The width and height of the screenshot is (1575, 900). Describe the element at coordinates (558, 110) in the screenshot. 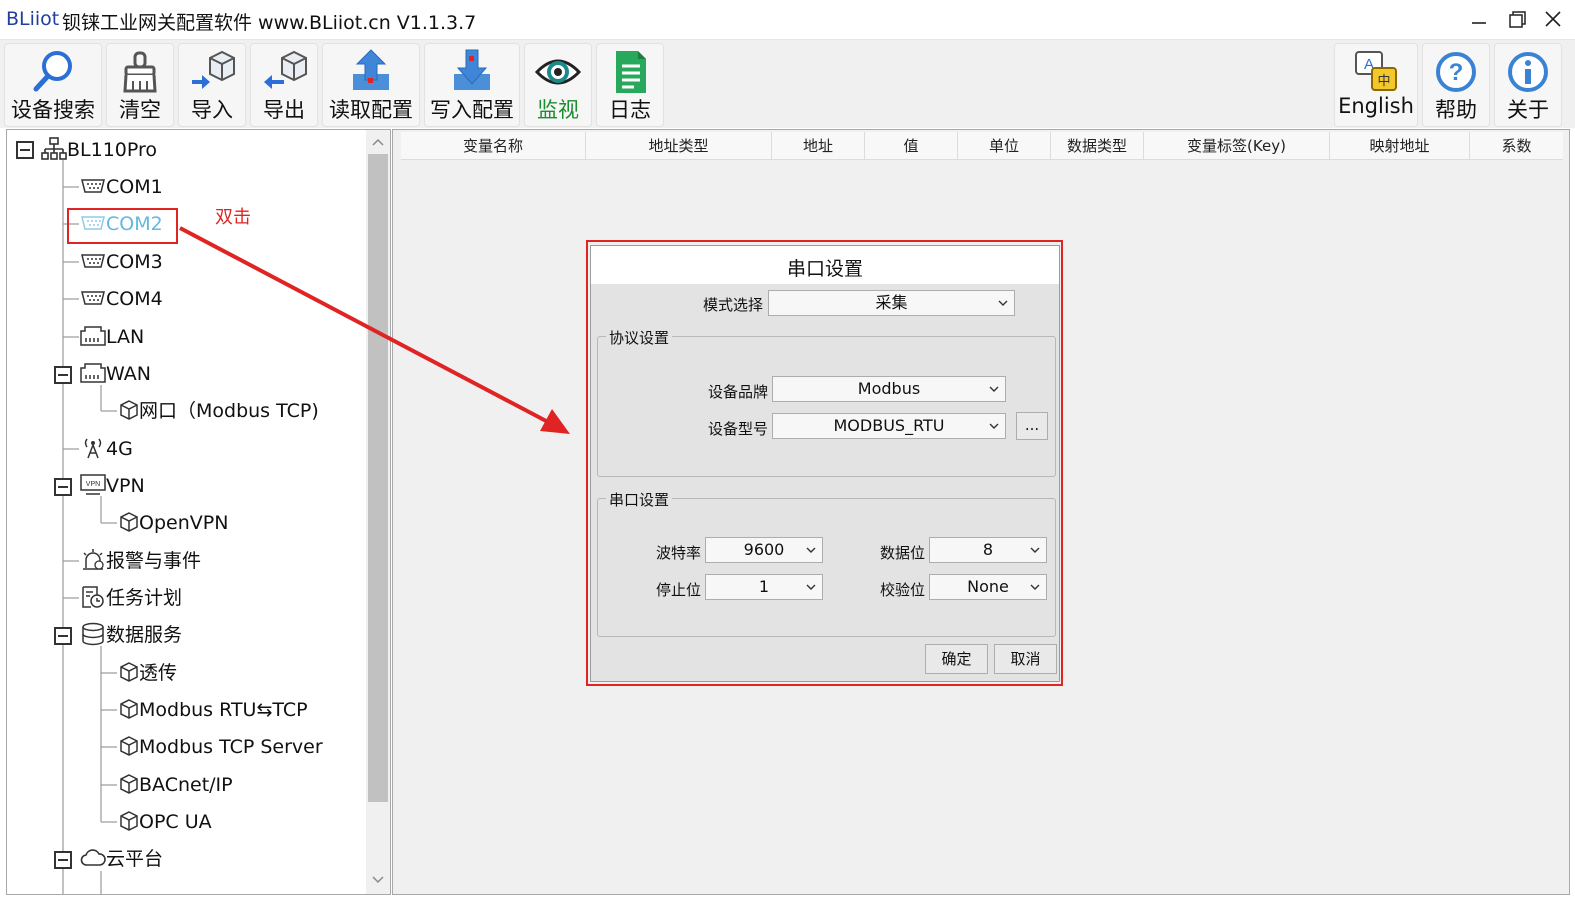

I see `monitor-label: 监视` at that location.